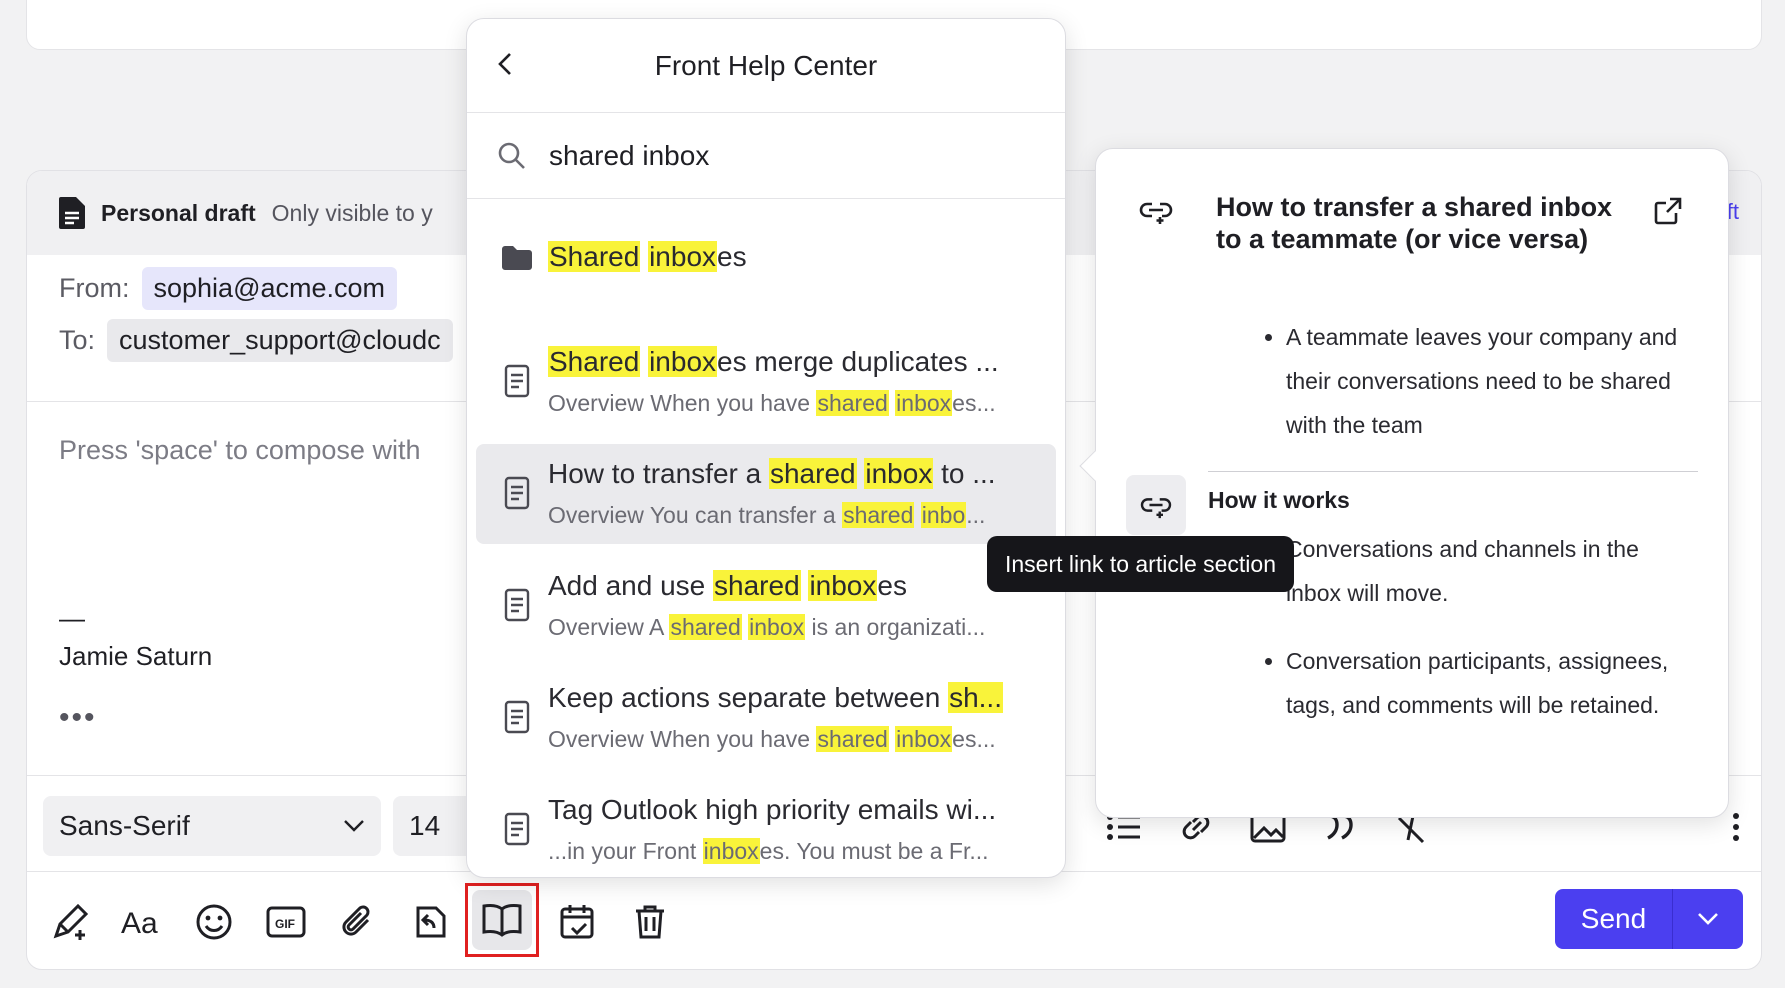  What do you see at coordinates (212, 826) in the screenshot?
I see `font-family-select: Sans-Serif` at bounding box center [212, 826].